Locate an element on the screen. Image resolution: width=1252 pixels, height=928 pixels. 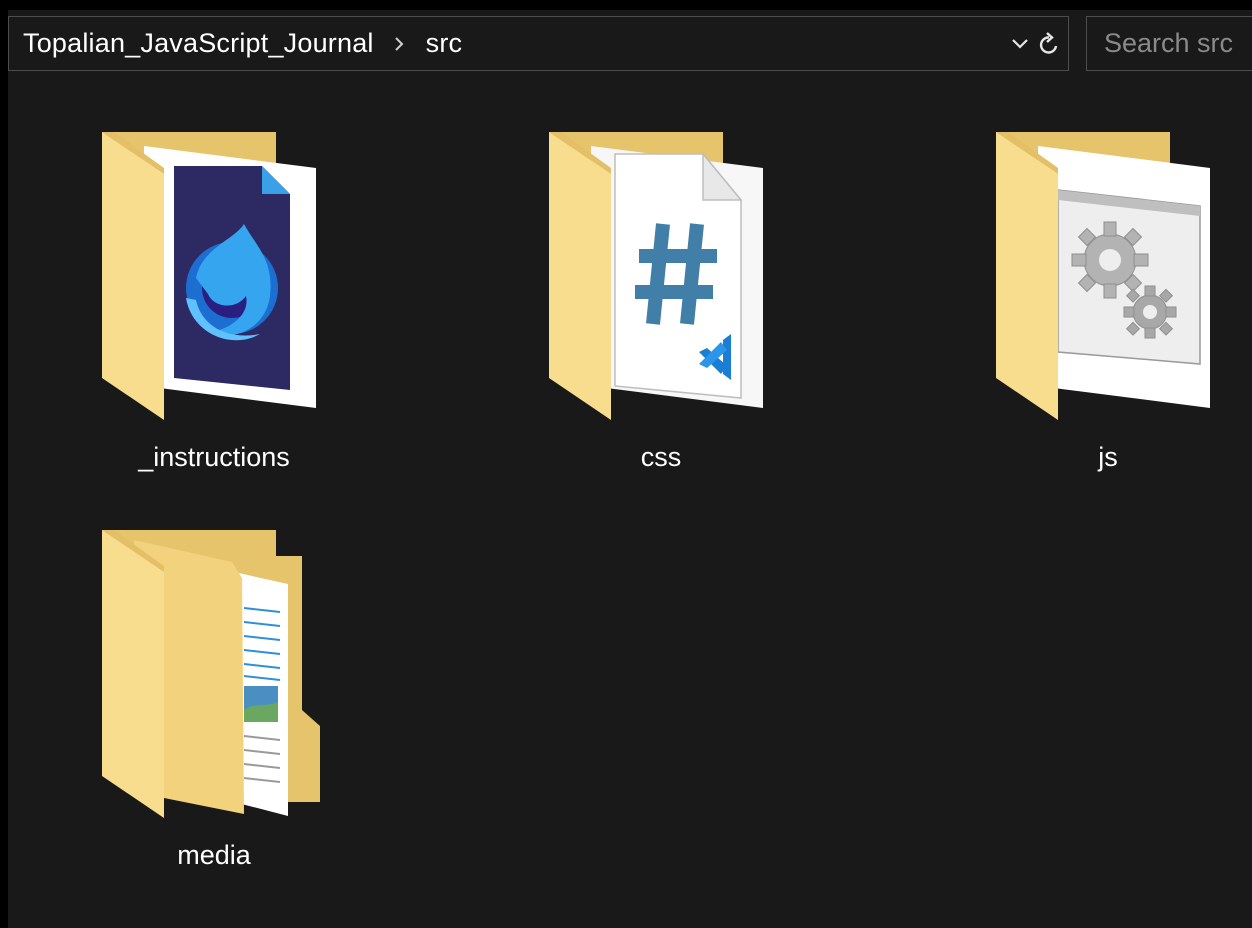
breadcrumb-root: Topalian_JavaScript_Journal is located at coordinates (198, 43).